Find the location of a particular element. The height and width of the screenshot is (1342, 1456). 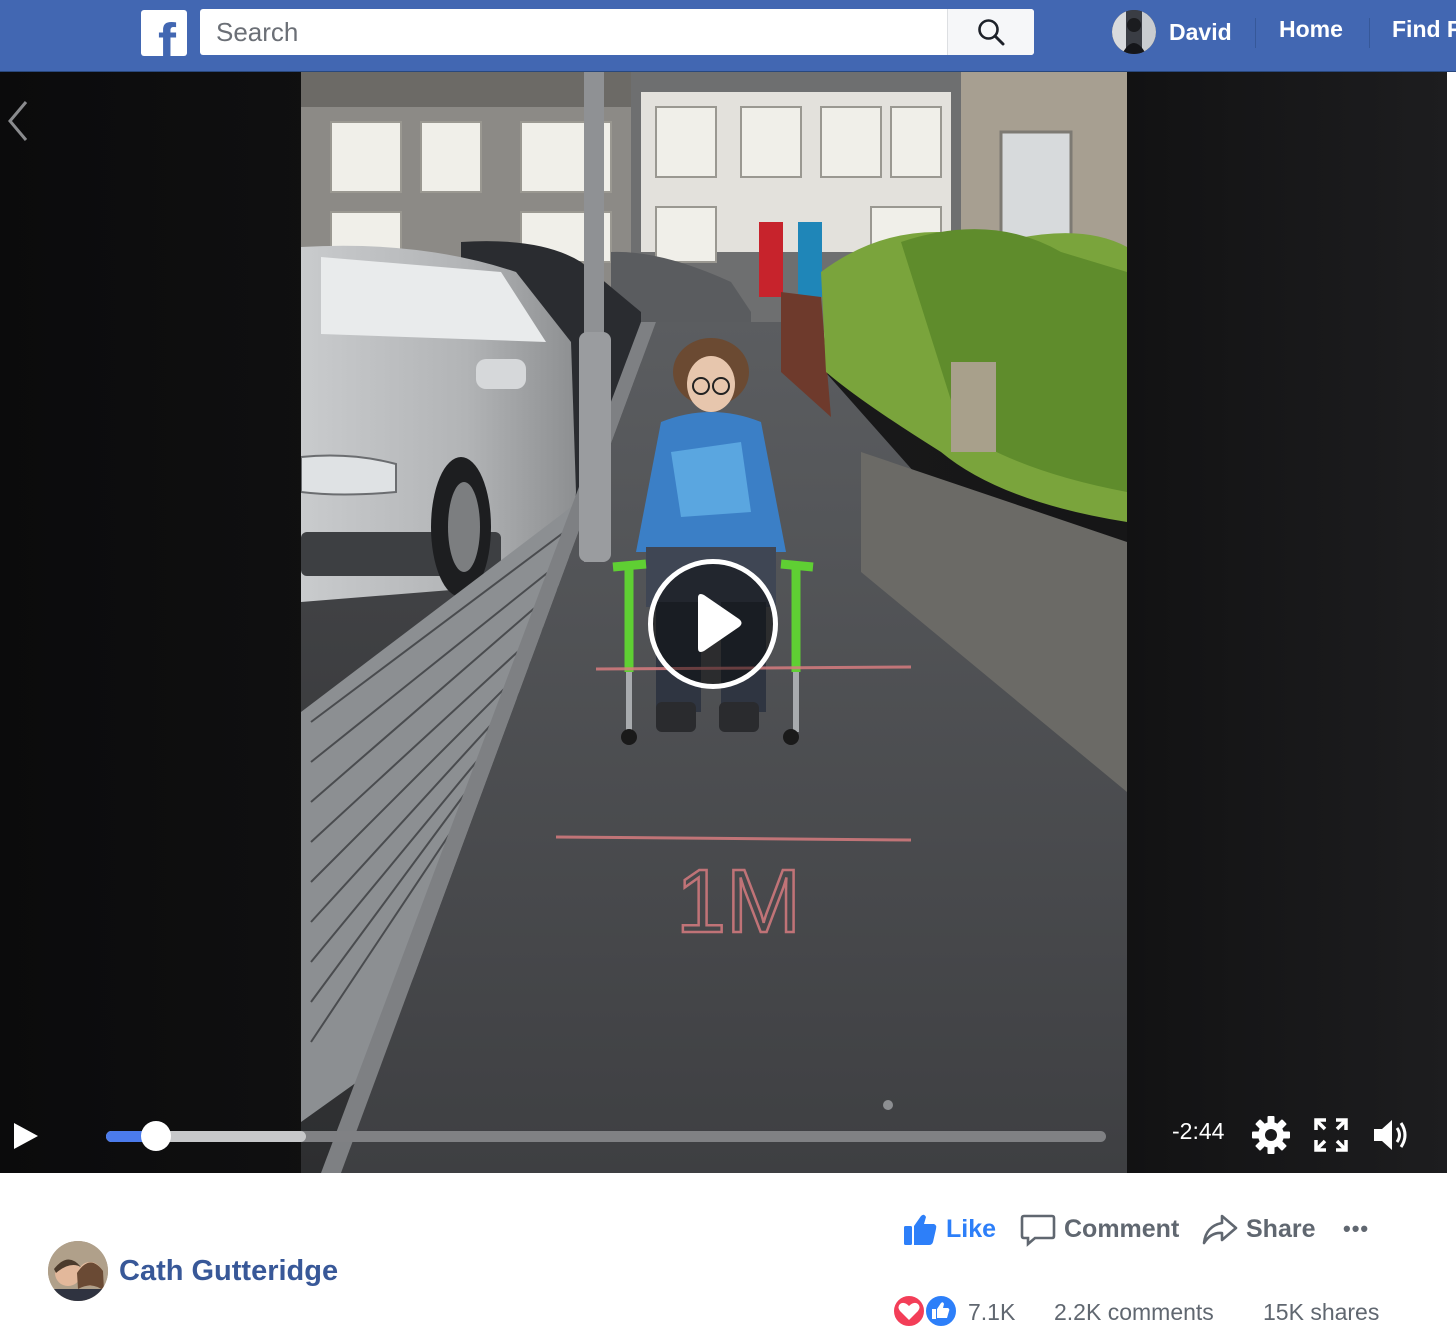

share-button: Share is located at coordinates (1258, 1229).